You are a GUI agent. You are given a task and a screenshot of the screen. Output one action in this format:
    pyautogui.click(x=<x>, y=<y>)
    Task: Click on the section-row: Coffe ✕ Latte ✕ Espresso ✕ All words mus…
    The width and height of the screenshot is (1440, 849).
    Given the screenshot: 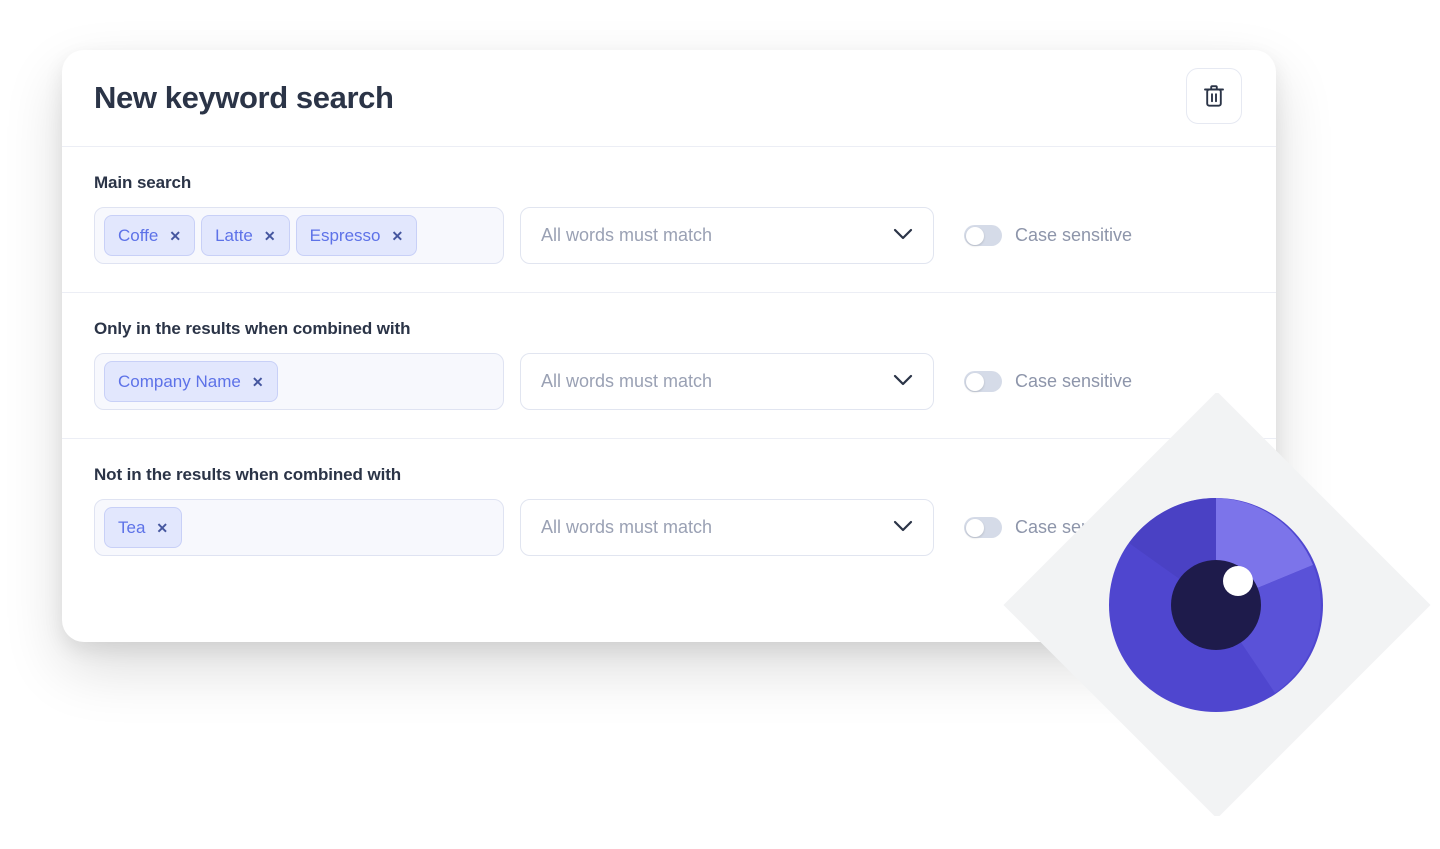 What is the action you would take?
    pyautogui.click(x=669, y=235)
    